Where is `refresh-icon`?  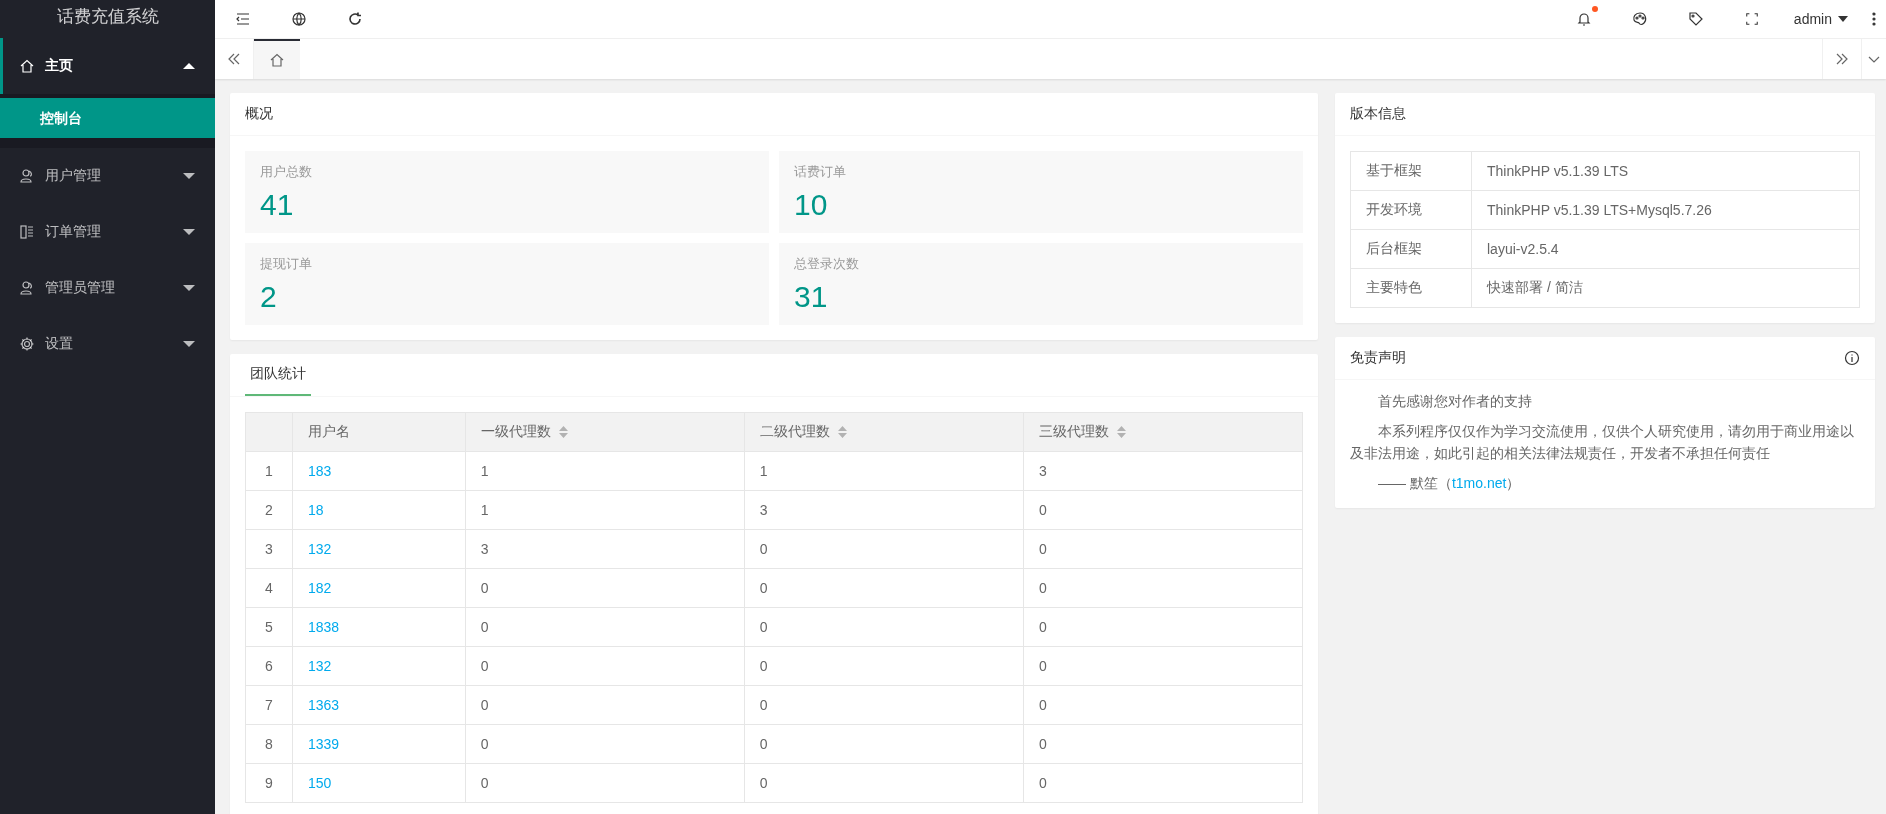
refresh-icon is located at coordinates (355, 19).